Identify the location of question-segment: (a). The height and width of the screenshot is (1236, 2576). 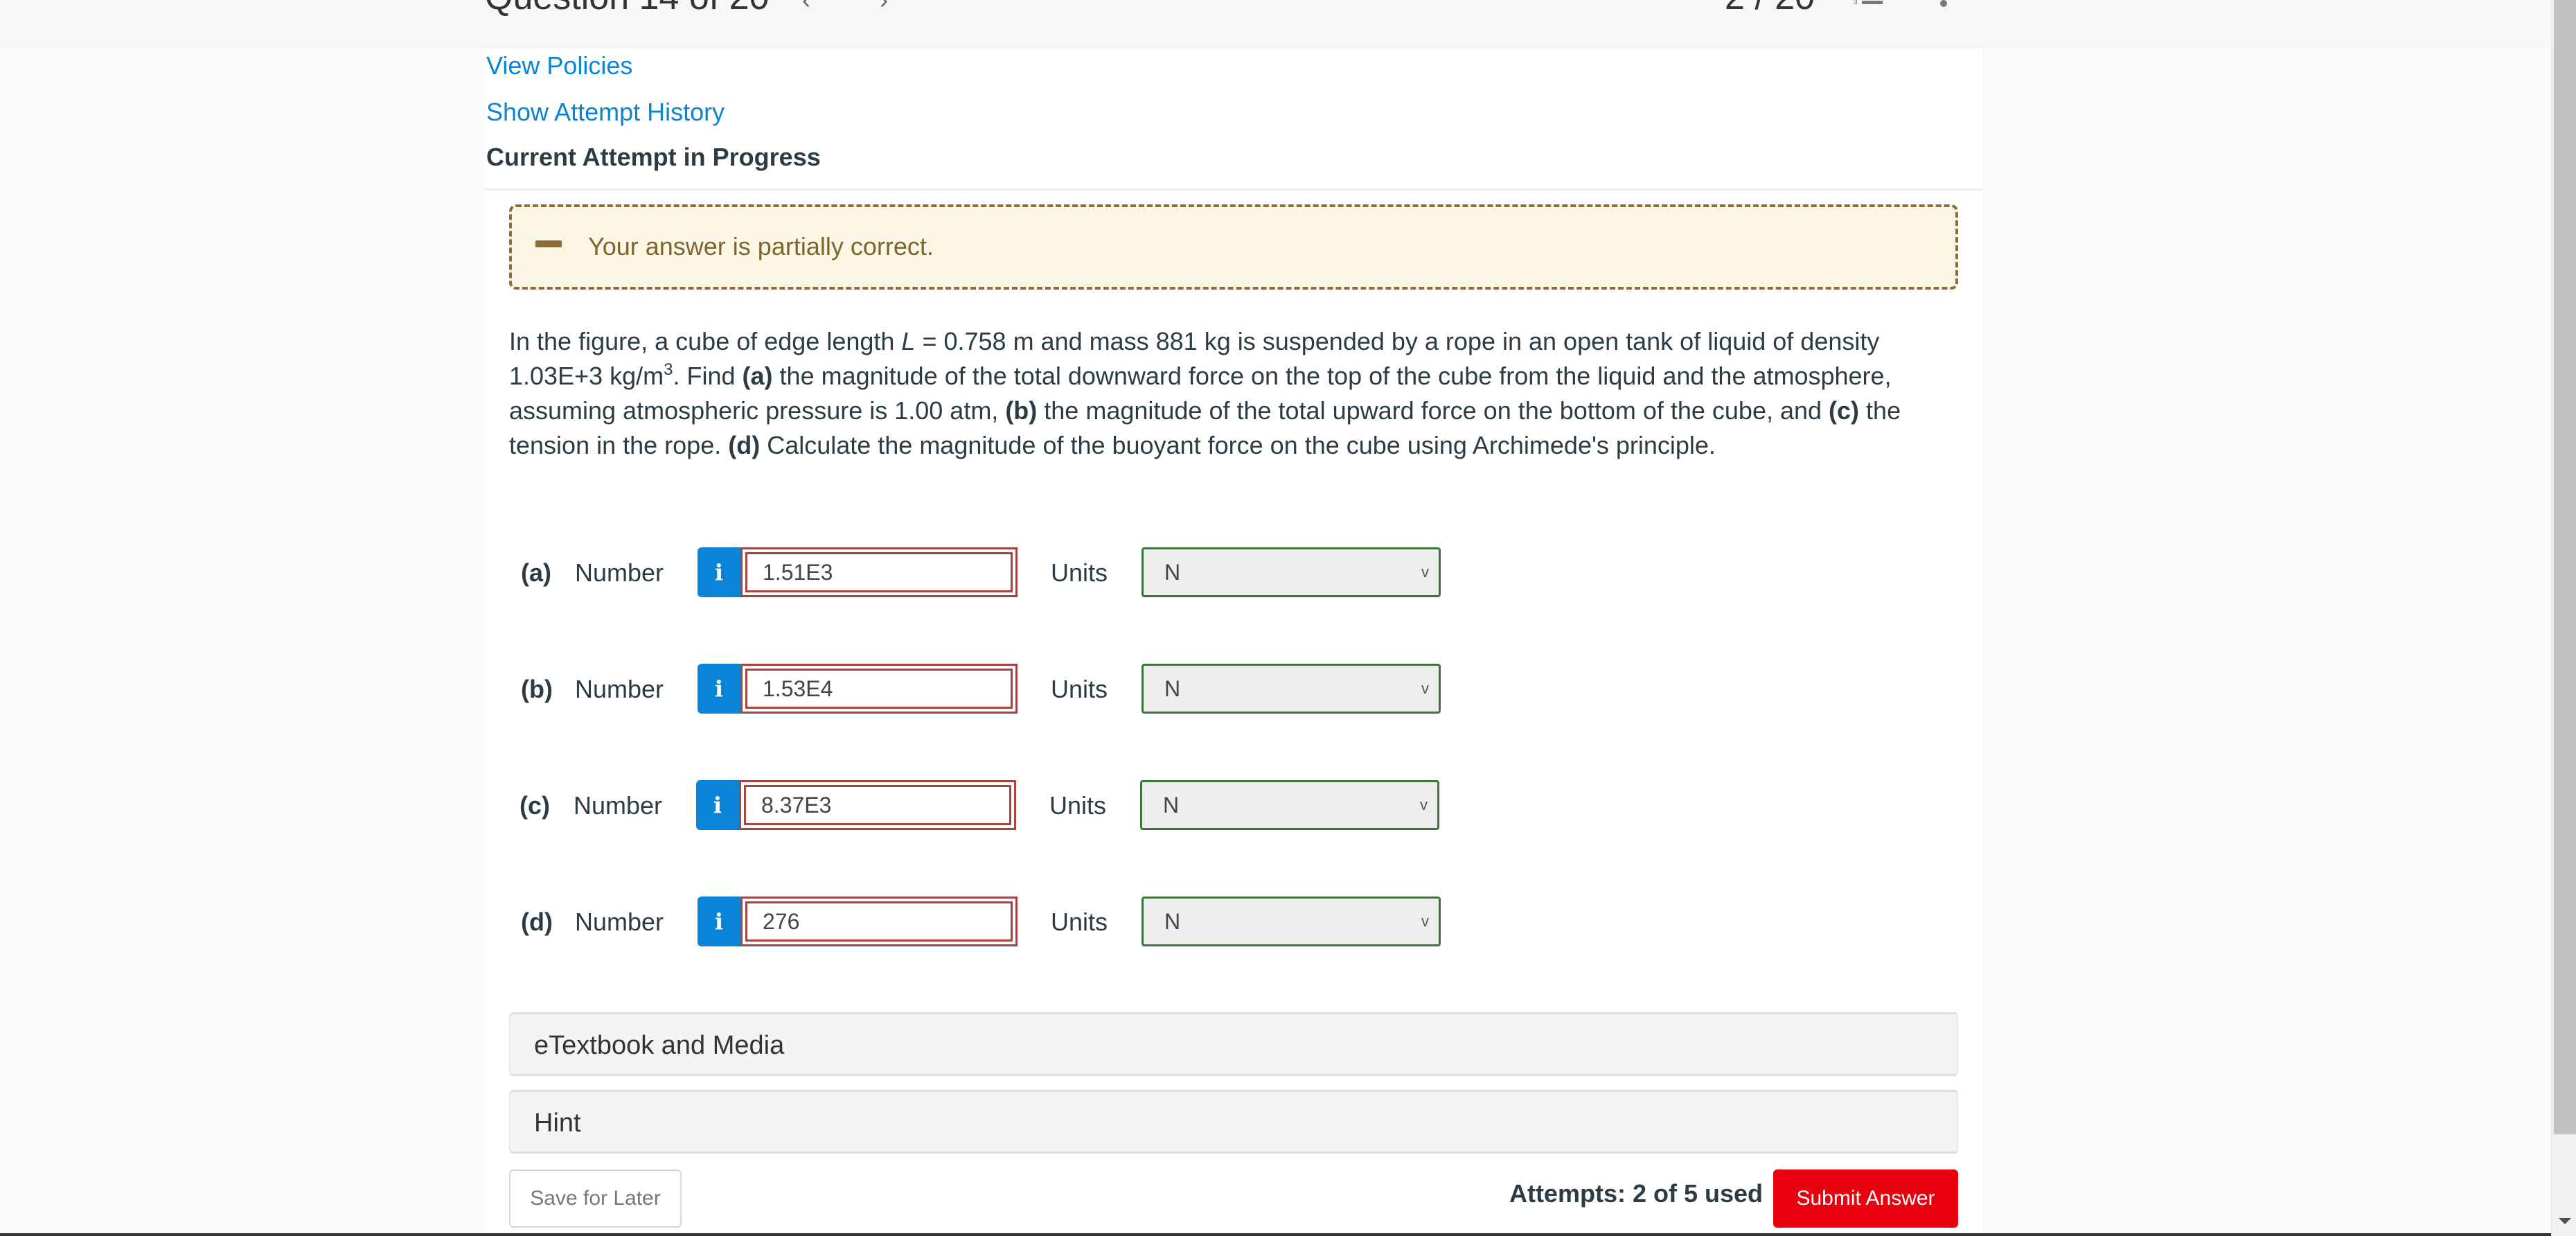
(757, 376).